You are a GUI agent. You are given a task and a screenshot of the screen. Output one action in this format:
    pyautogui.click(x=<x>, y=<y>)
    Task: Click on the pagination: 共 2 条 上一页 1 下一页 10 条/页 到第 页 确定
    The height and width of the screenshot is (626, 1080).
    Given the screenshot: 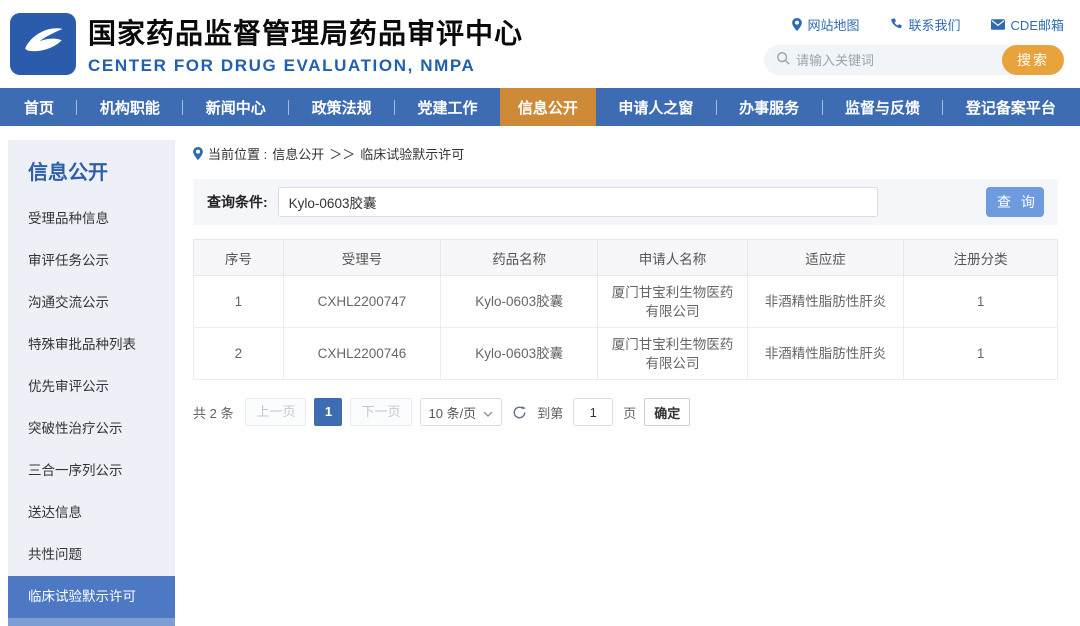 What is the action you would take?
    pyautogui.click(x=625, y=412)
    